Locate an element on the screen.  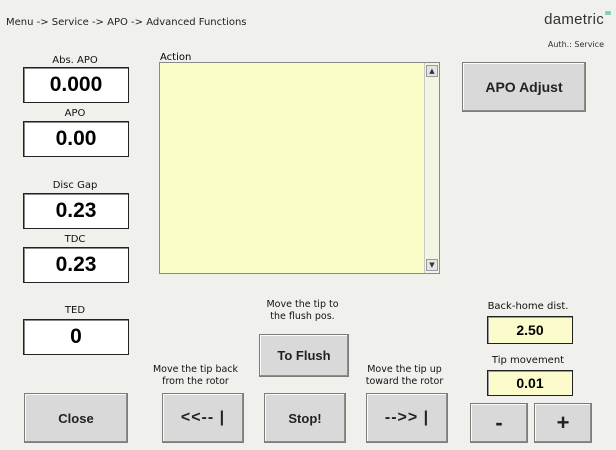
to-flush-hint: Move the tip to the flush pos. is located at coordinates (302, 311).